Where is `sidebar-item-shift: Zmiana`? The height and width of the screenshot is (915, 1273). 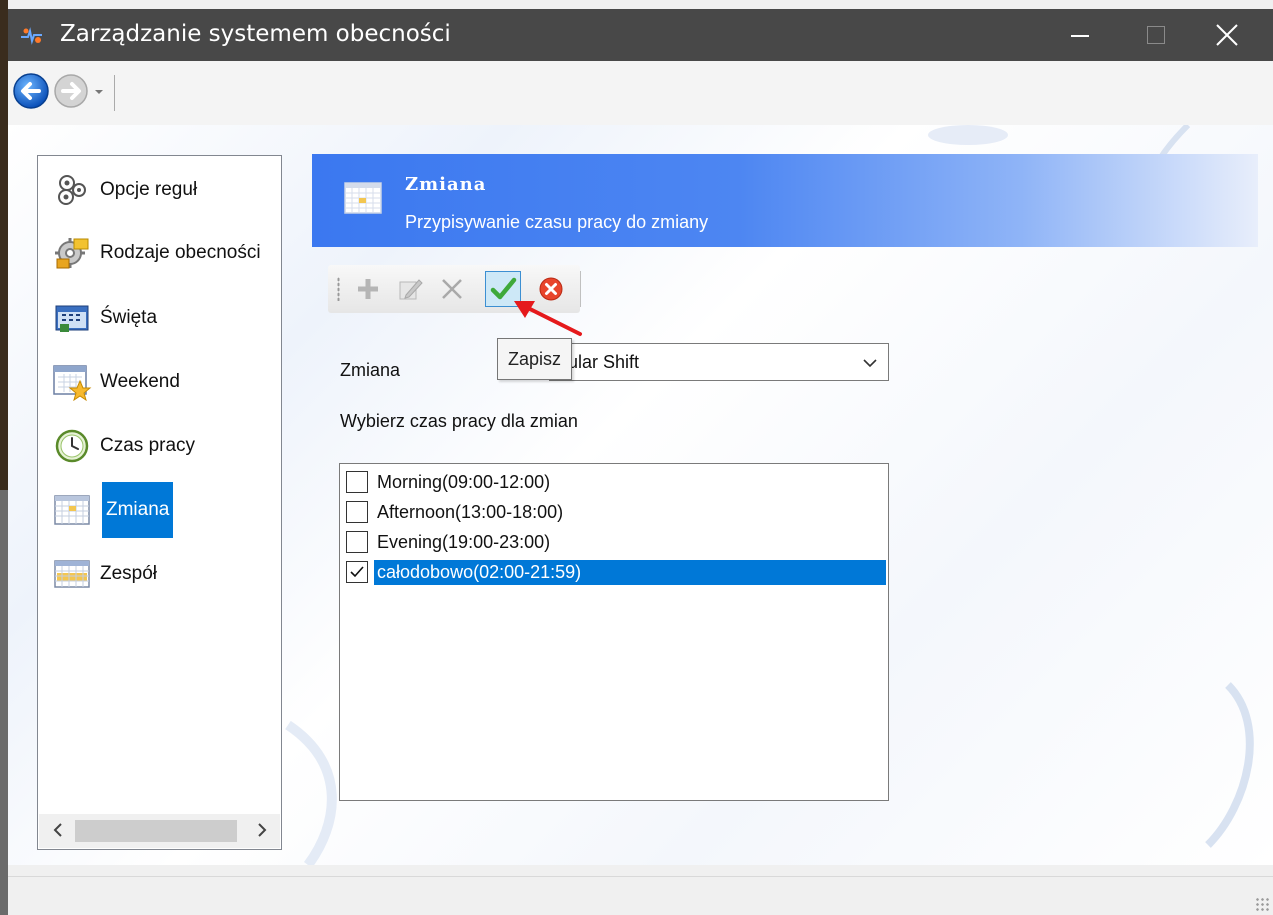
sidebar-item-shift: Zmiana is located at coordinates (112, 510).